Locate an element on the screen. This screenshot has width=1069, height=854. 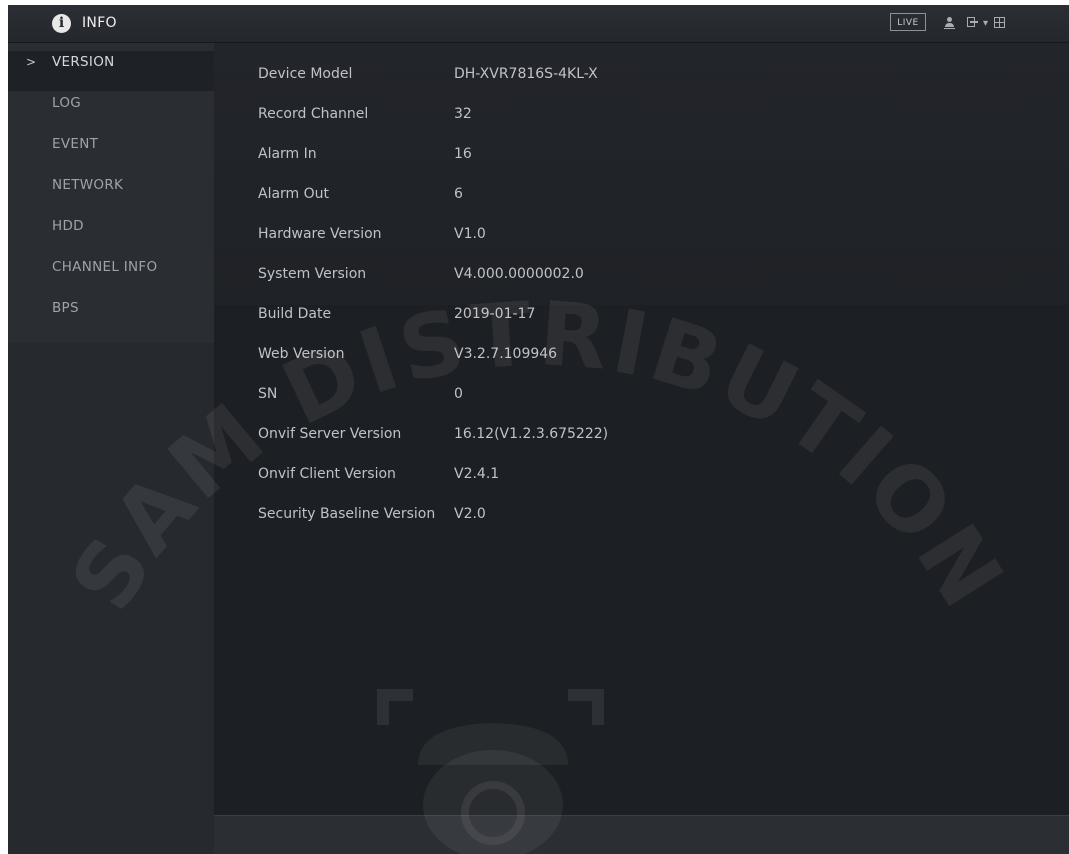
sidebar-item-event: EVENT is located at coordinates (111, 153).